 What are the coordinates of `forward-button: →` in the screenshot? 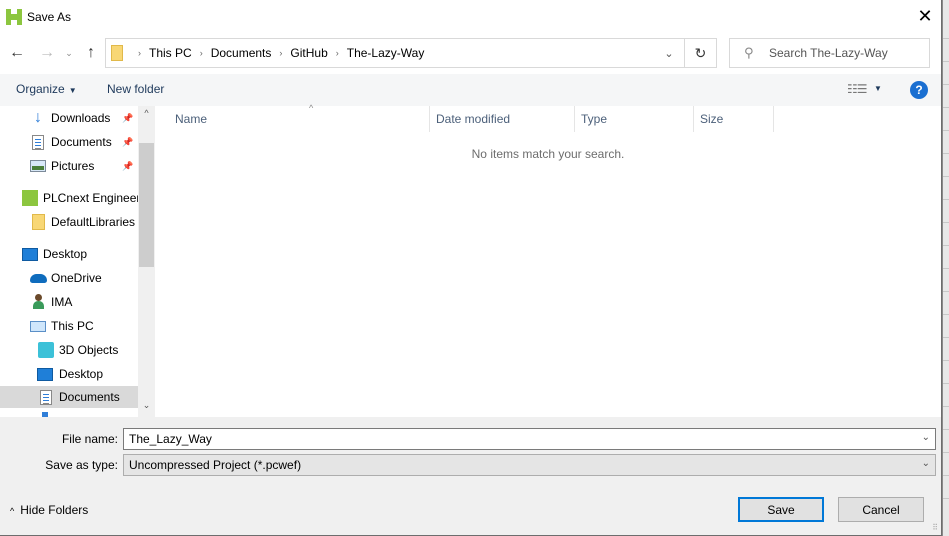 It's located at (47, 53).